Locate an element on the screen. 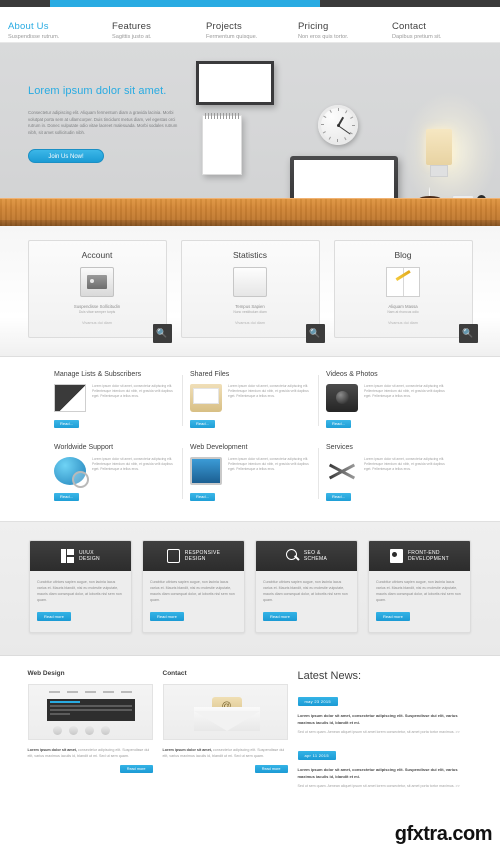  nav-item-pricing: Pricing Non eros quis tortor. is located at coordinates (323, 31).